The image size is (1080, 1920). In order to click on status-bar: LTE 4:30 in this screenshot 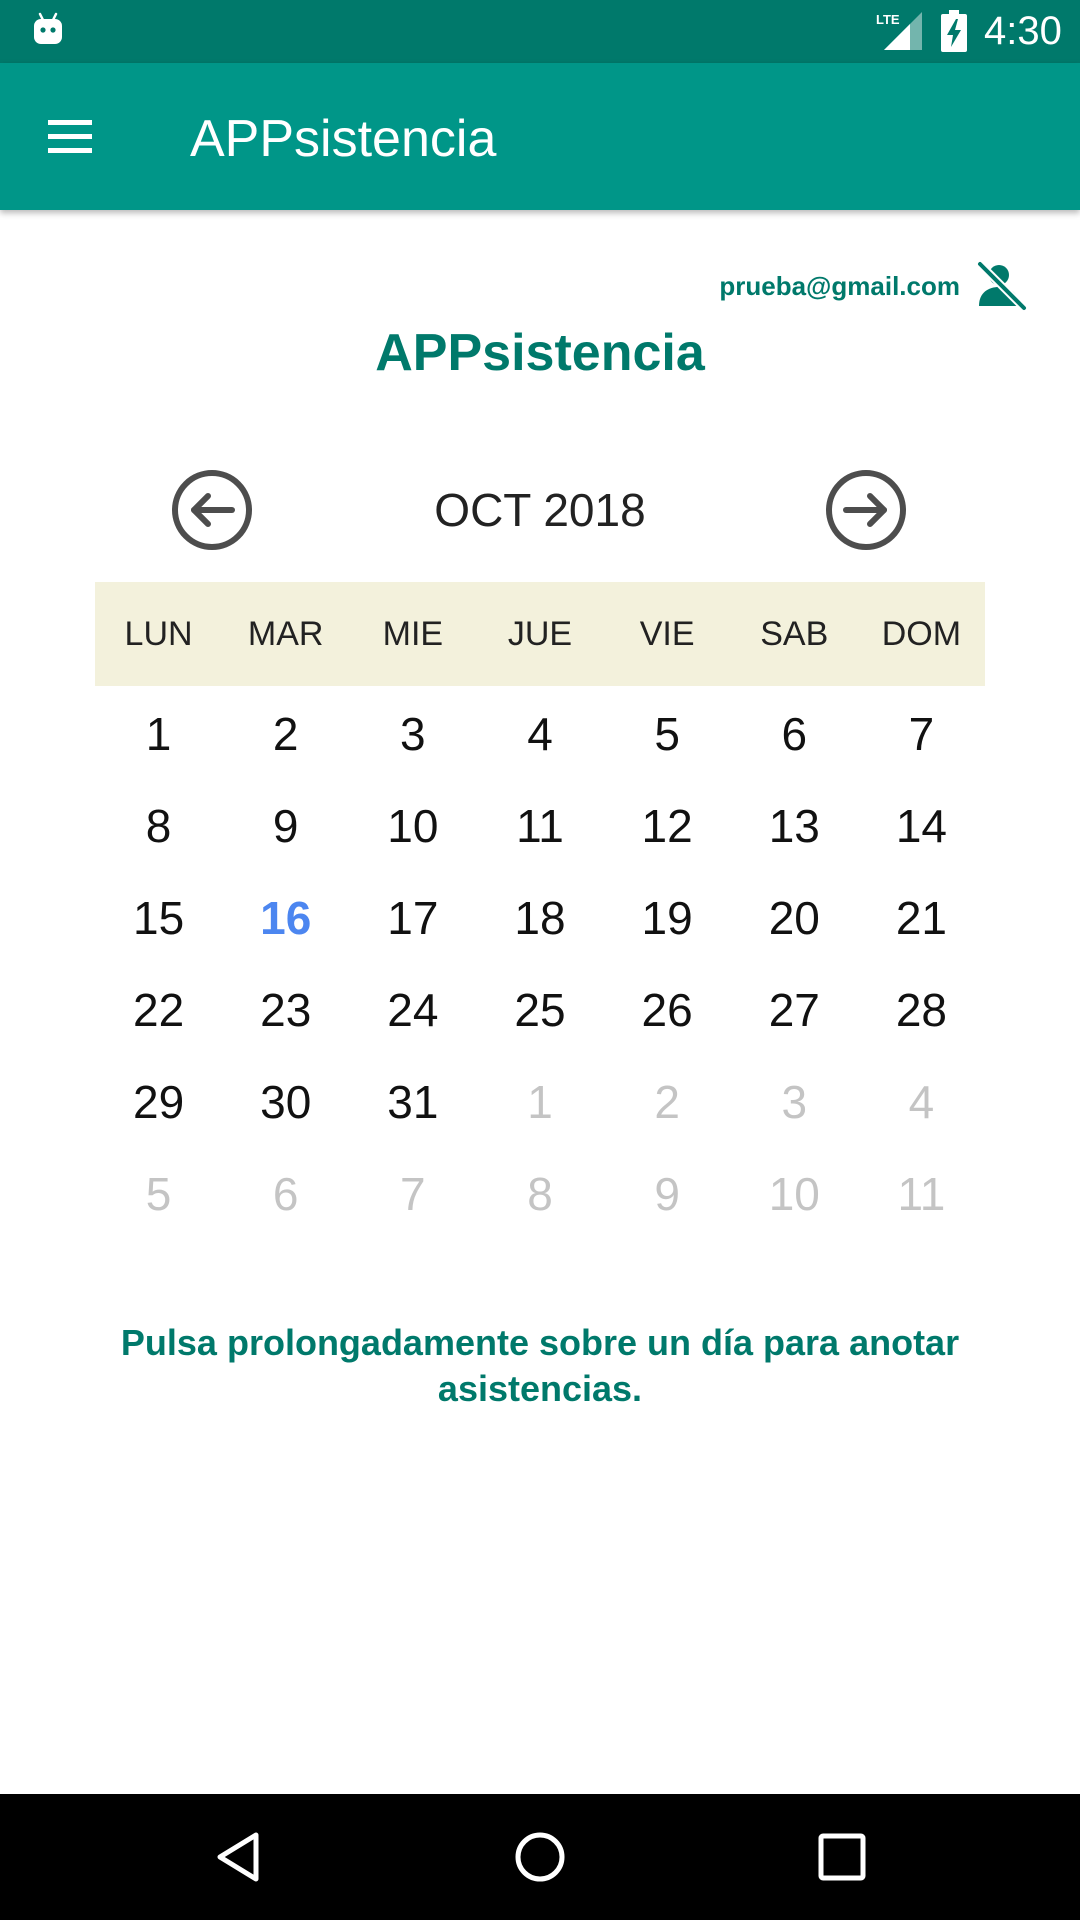, I will do `click(540, 31)`.